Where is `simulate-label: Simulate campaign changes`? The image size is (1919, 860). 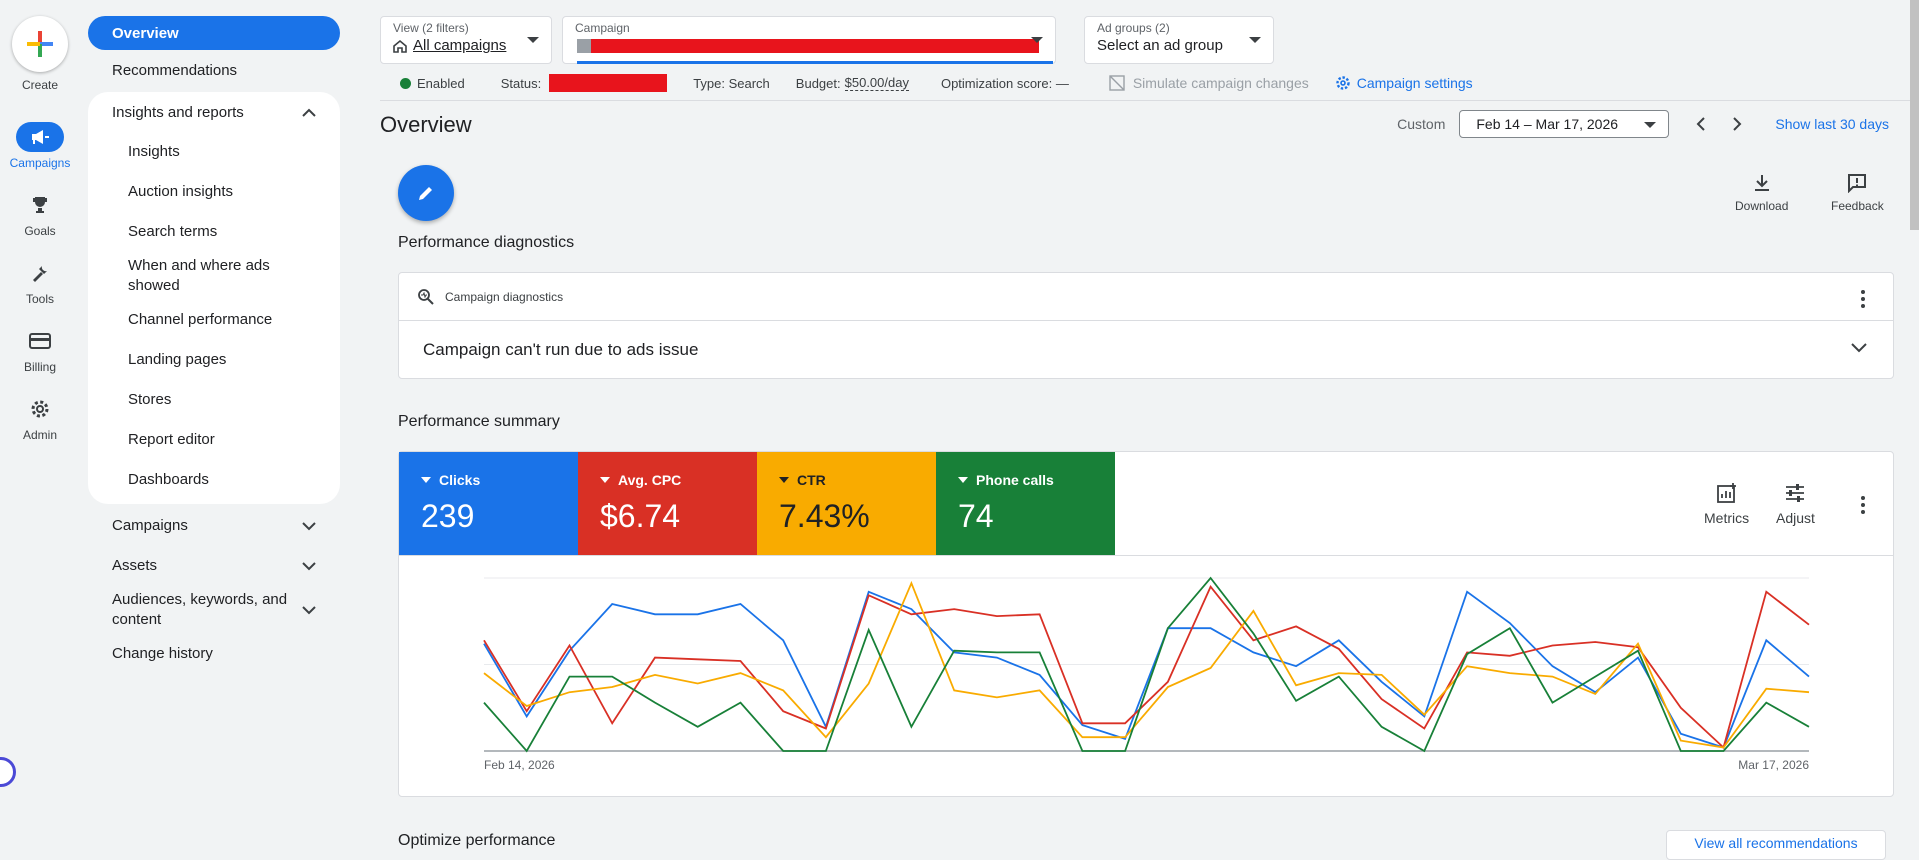 simulate-label: Simulate campaign changes is located at coordinates (1220, 83).